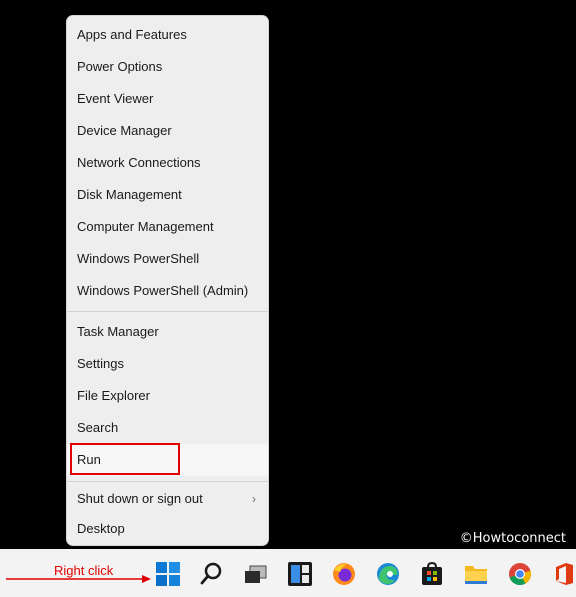 This screenshot has height=597, width=576. Describe the element at coordinates (432, 574) in the screenshot. I see `microsoft-store-icon` at that location.